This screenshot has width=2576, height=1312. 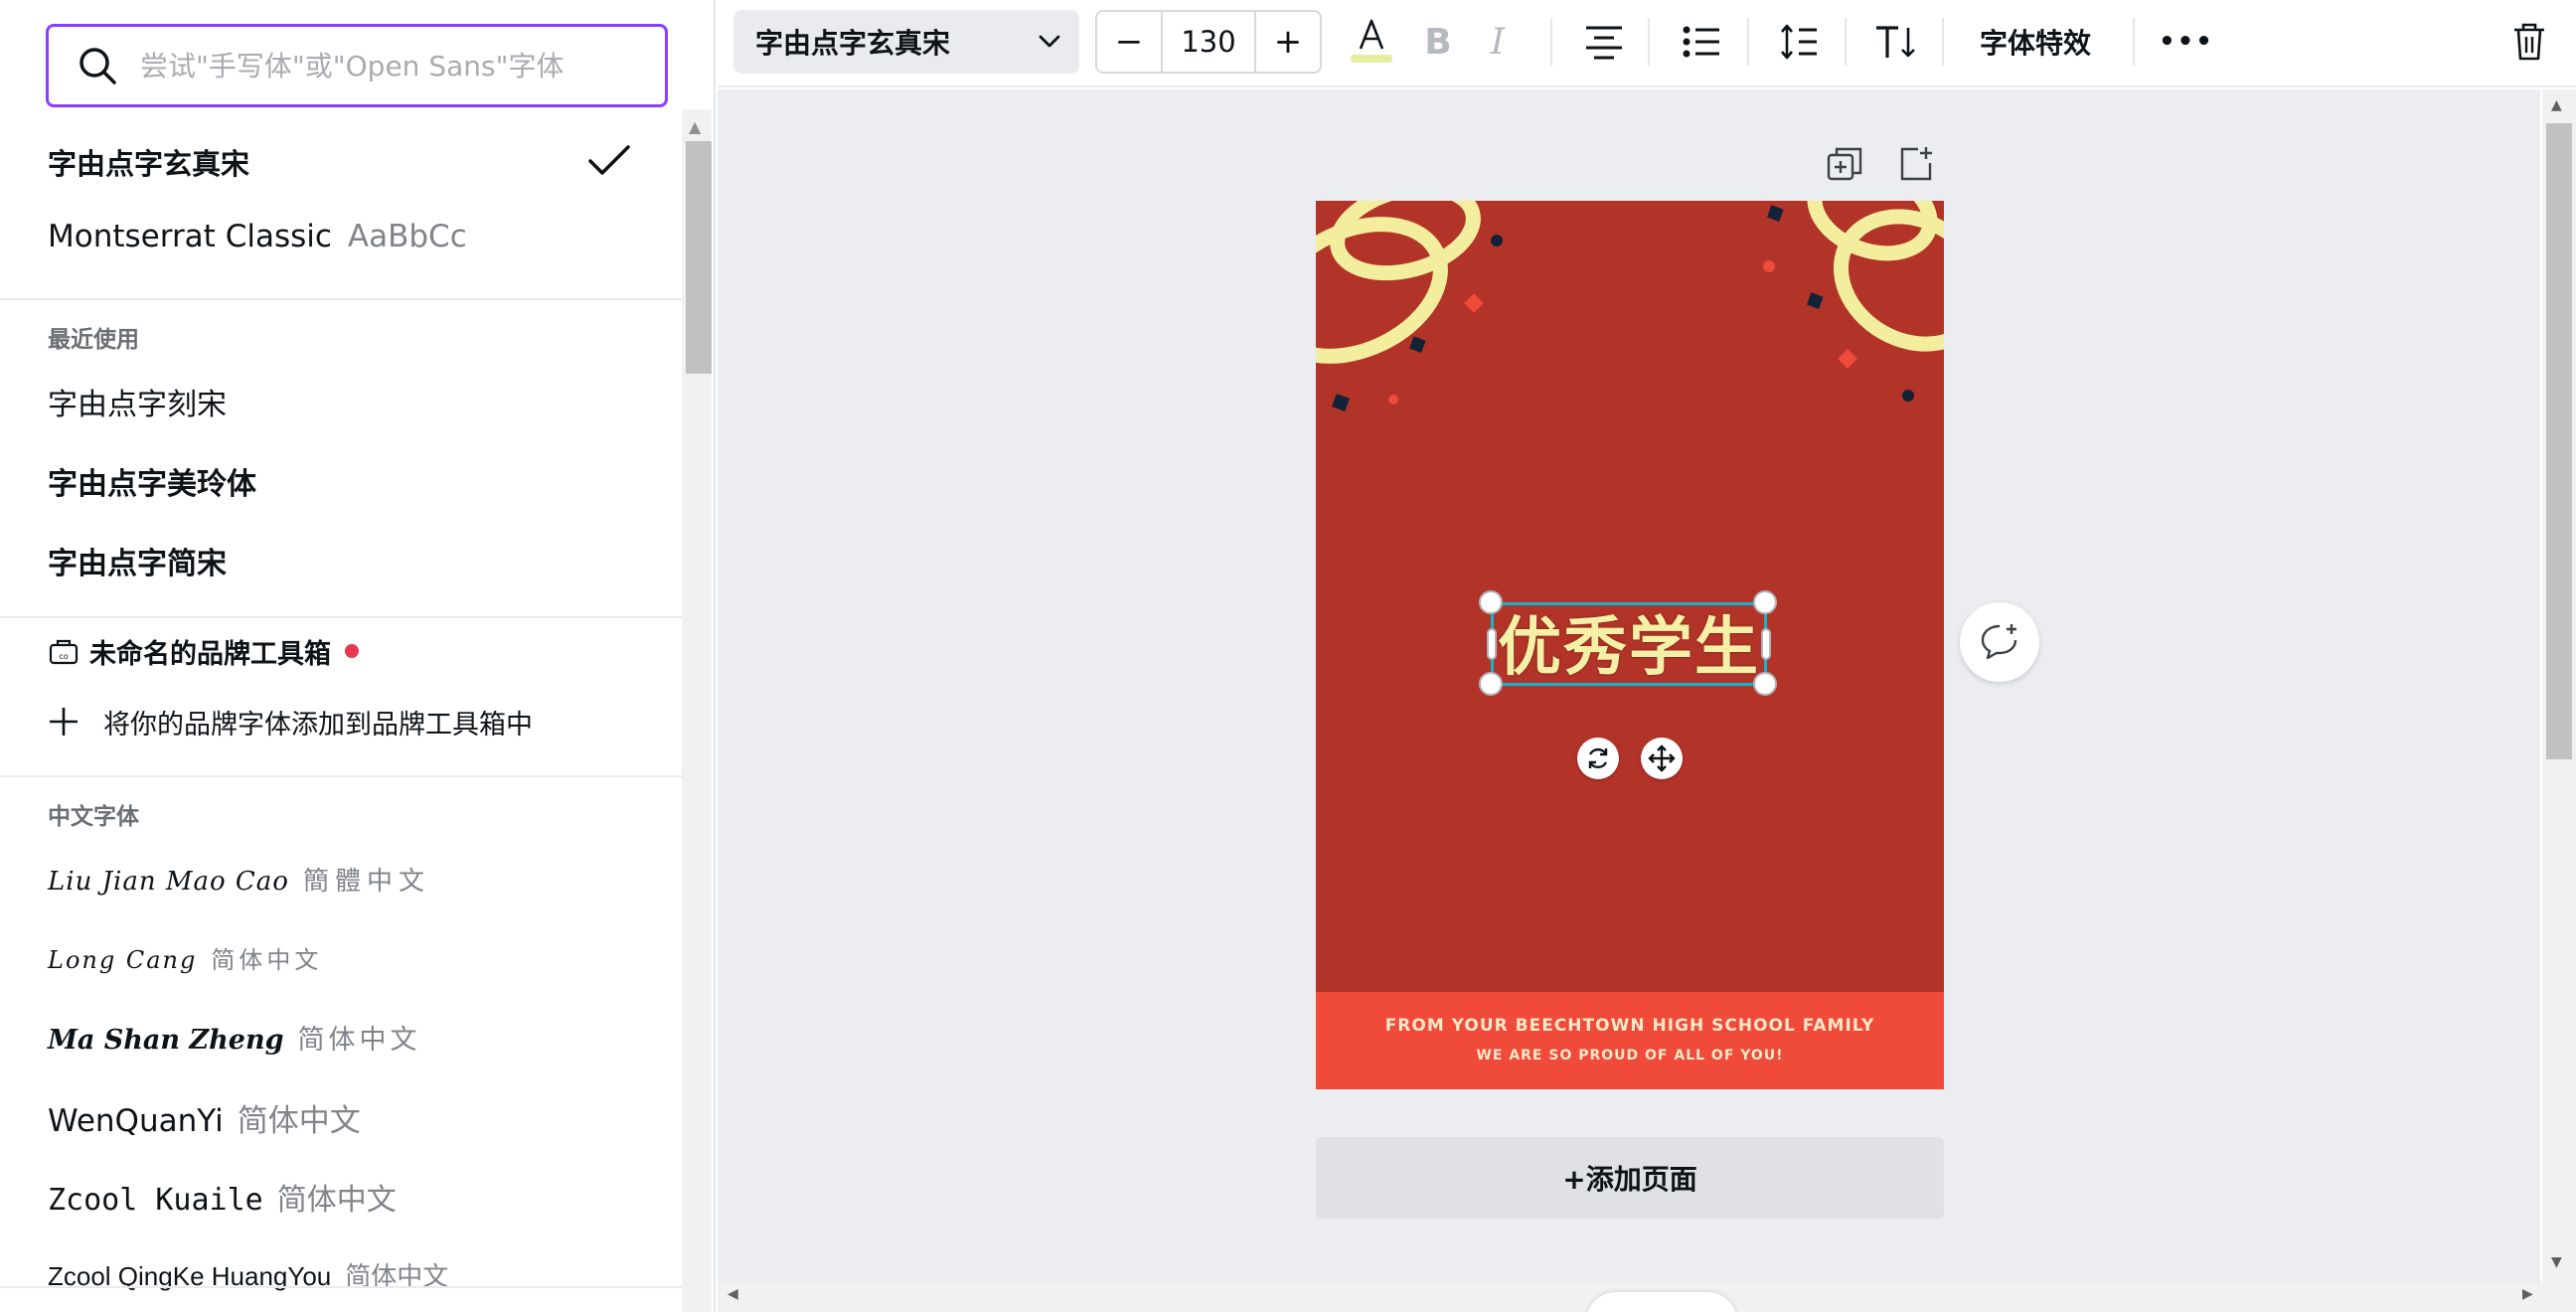 What do you see at coordinates (1438, 42) in the screenshot?
I see `bold-icon: B` at bounding box center [1438, 42].